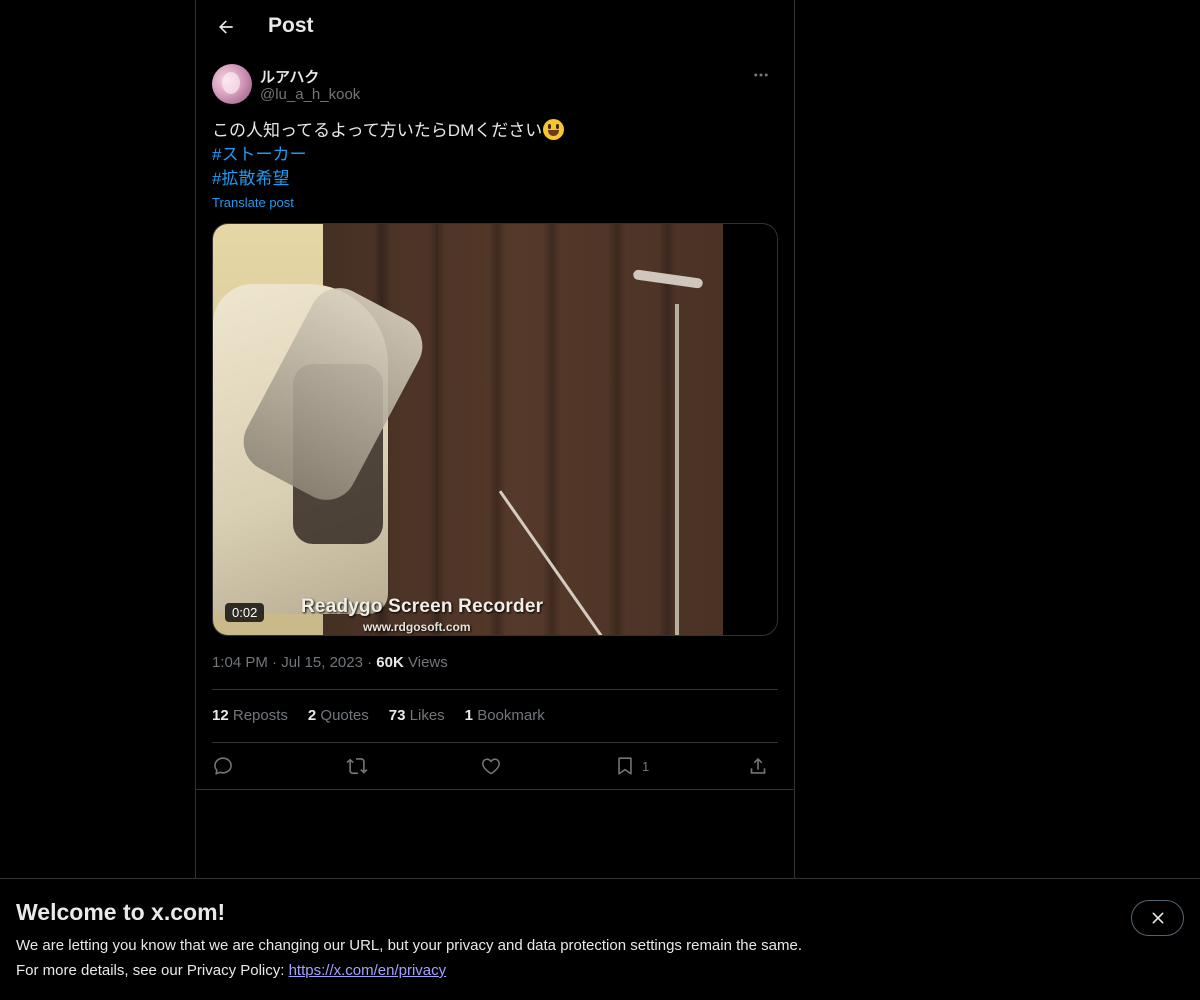 This screenshot has height=1000, width=1200. What do you see at coordinates (121, 912) in the screenshot?
I see `banner-title: Welcome to x.com!` at bounding box center [121, 912].